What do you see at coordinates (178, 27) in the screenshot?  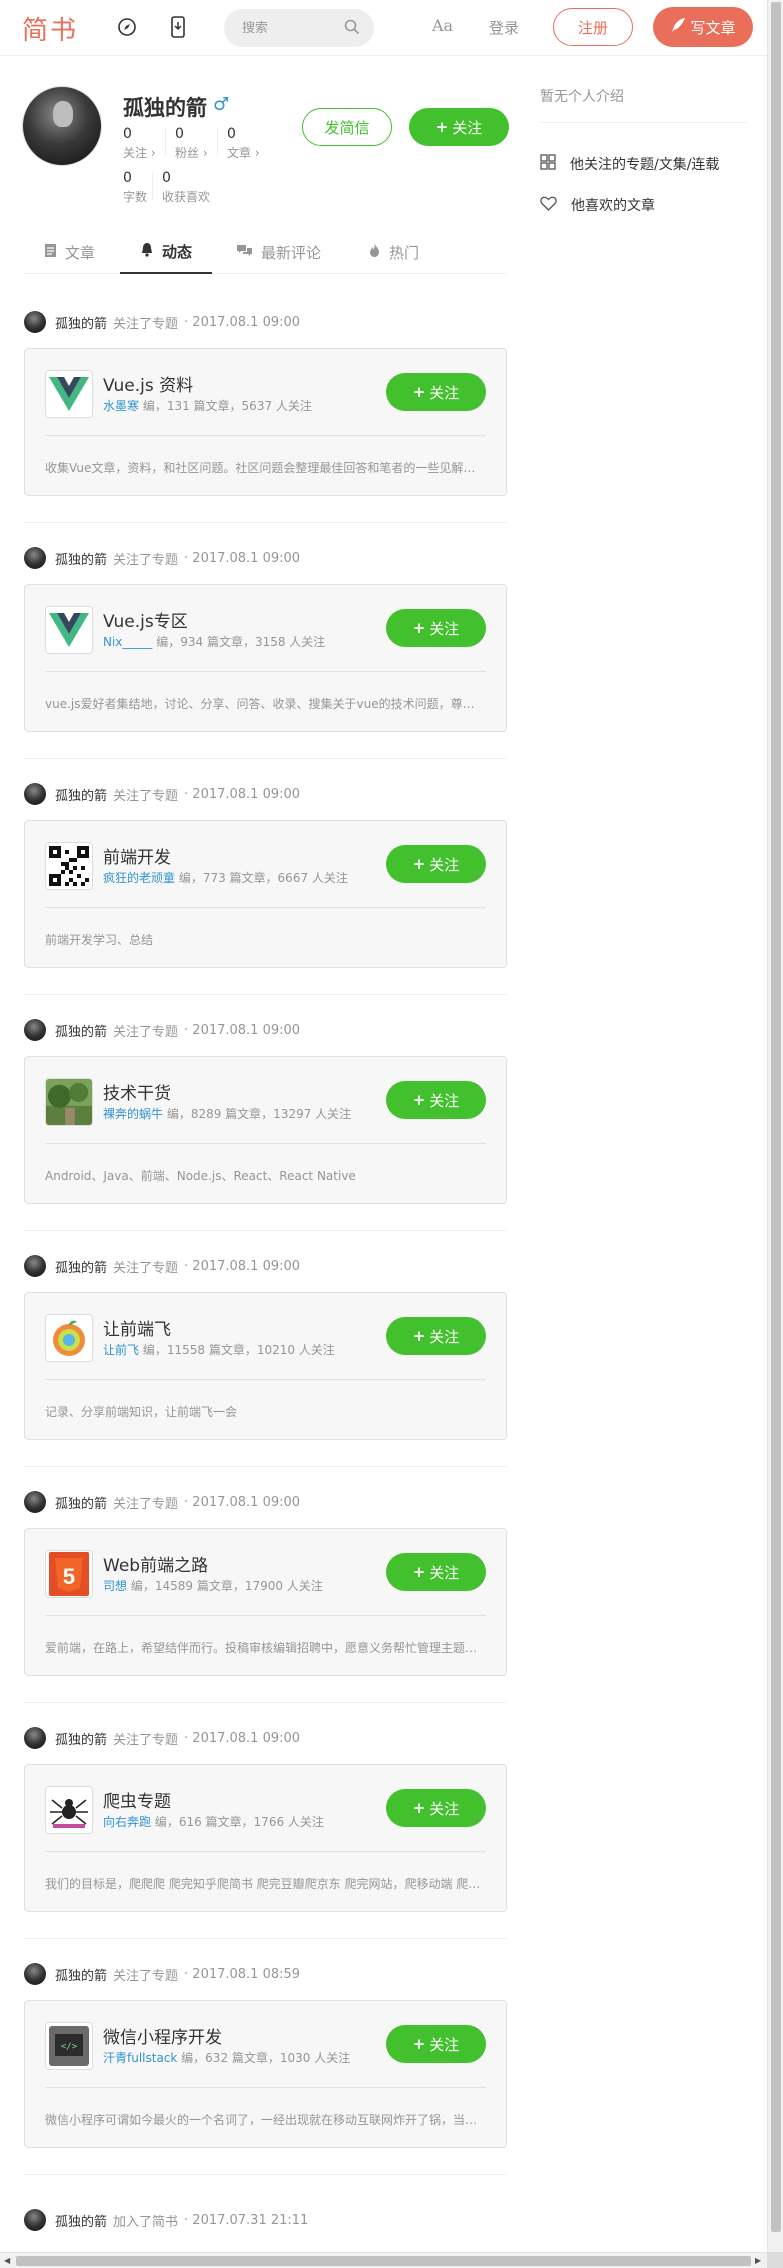 I see `mobile-download-icon` at bounding box center [178, 27].